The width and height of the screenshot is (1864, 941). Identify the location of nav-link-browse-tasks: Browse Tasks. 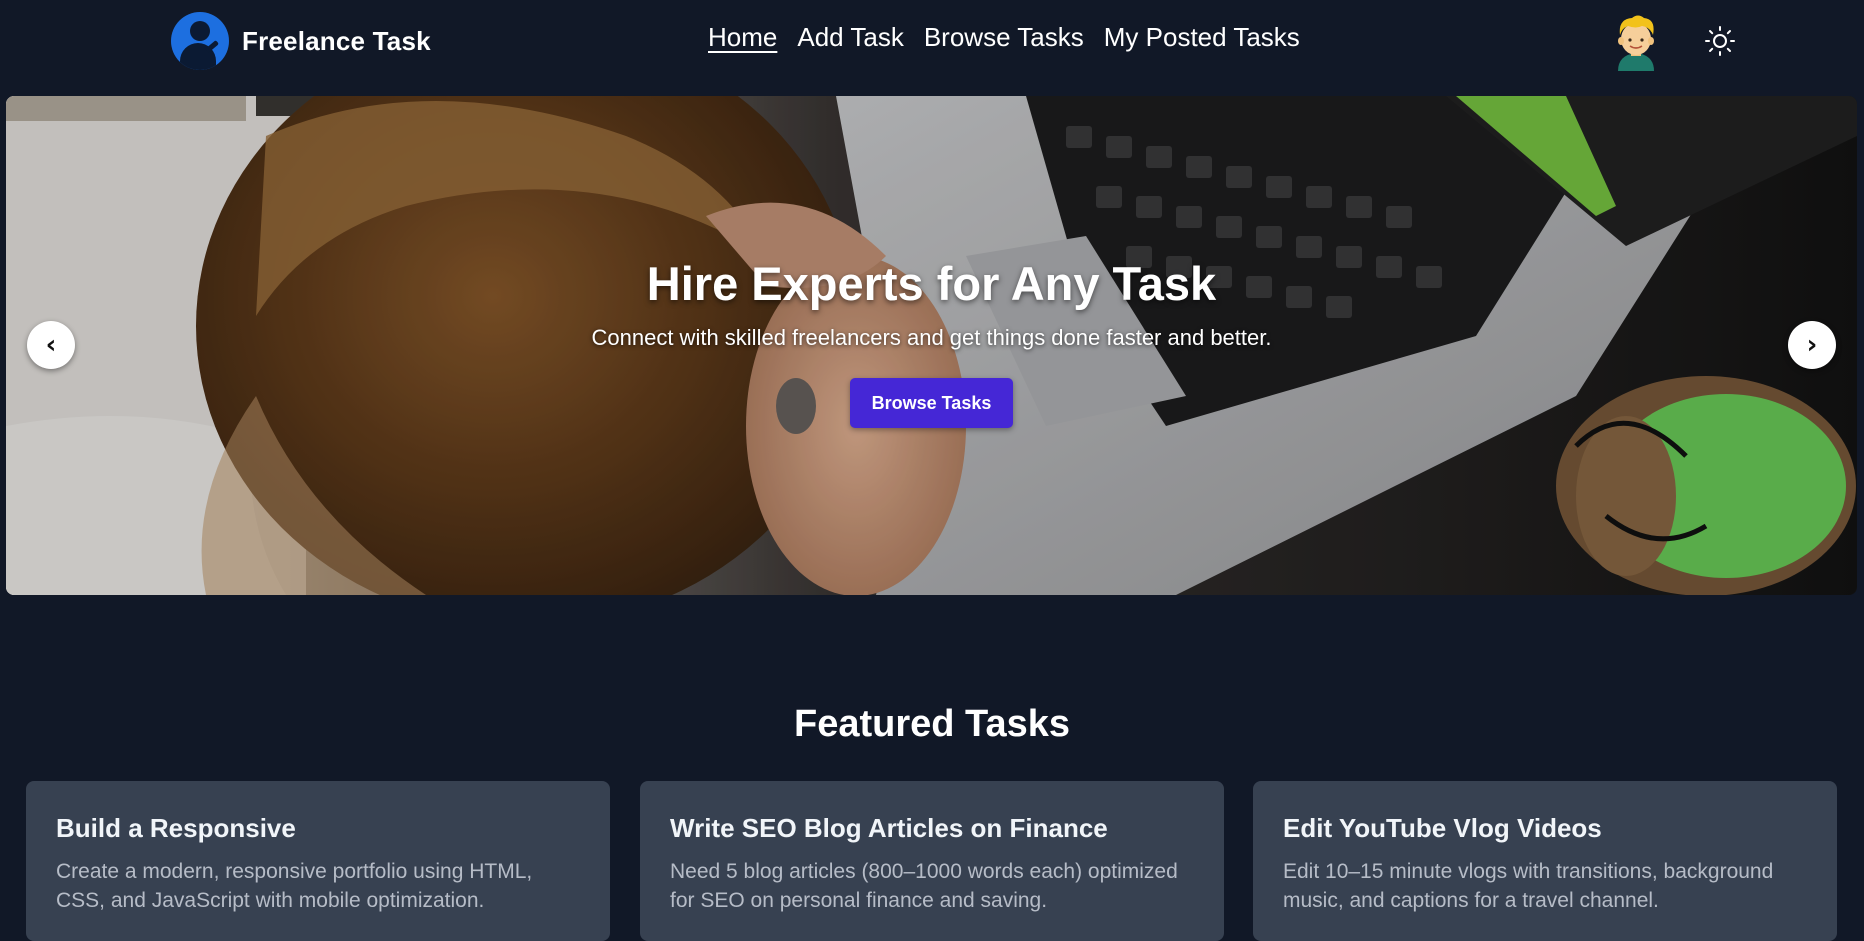
(1004, 37).